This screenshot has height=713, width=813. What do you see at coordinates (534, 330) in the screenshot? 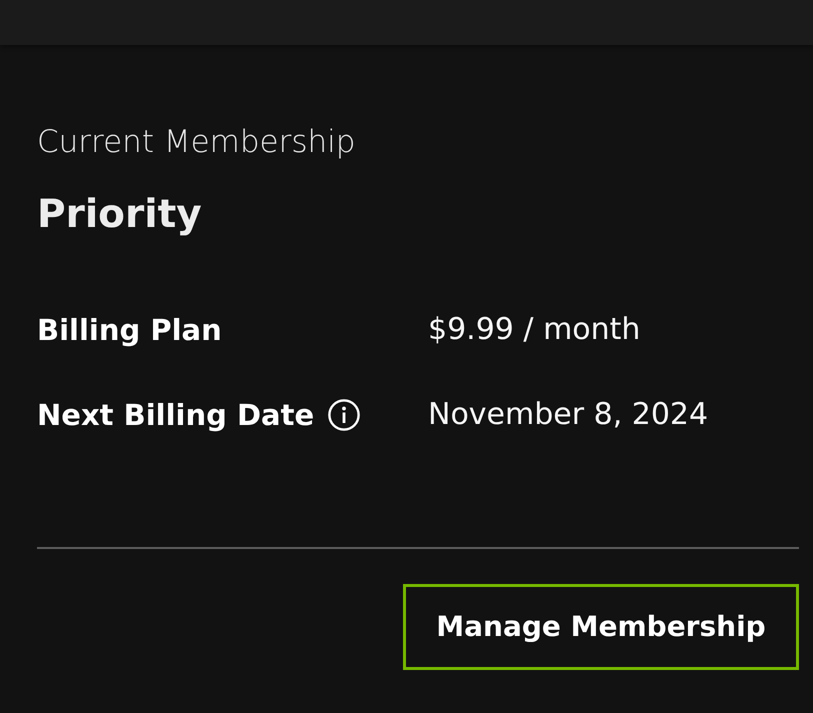
I see `detail-value: $9.99 / month` at bounding box center [534, 330].